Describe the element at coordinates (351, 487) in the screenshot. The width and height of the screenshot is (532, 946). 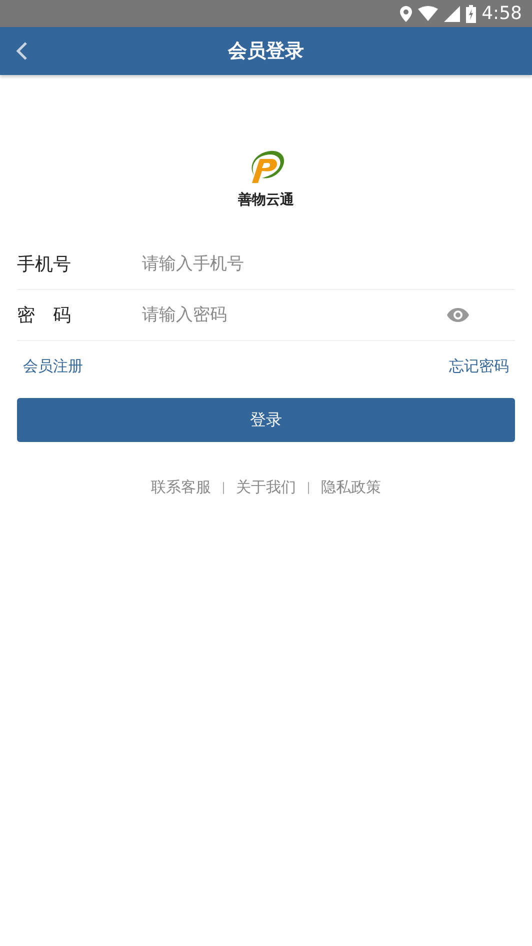
I see `footer-link: 隐私政策` at that location.